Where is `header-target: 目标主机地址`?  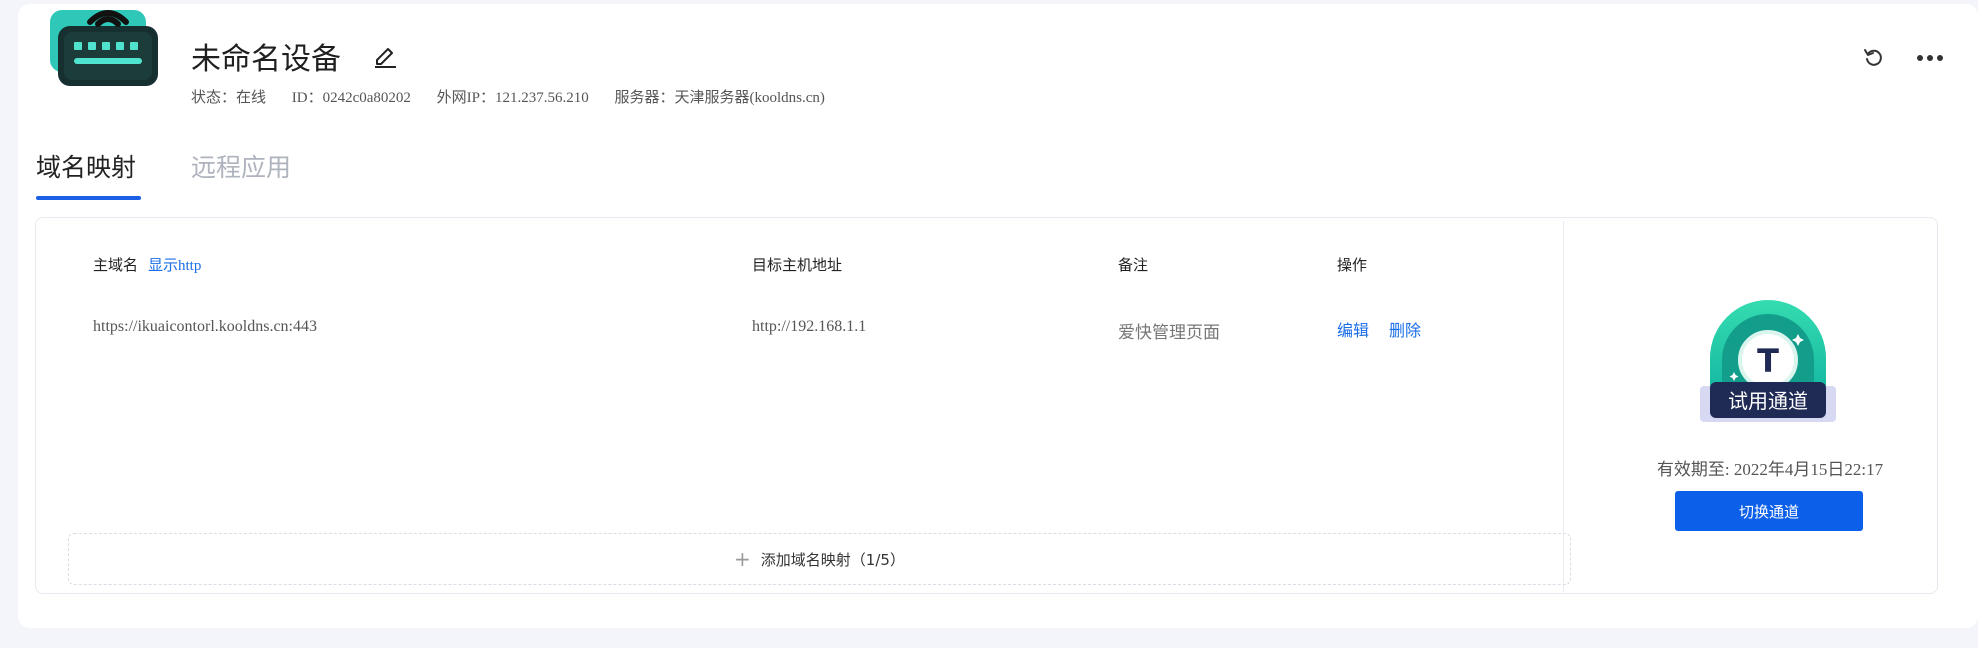
header-target: 目标主机地址 is located at coordinates (797, 265).